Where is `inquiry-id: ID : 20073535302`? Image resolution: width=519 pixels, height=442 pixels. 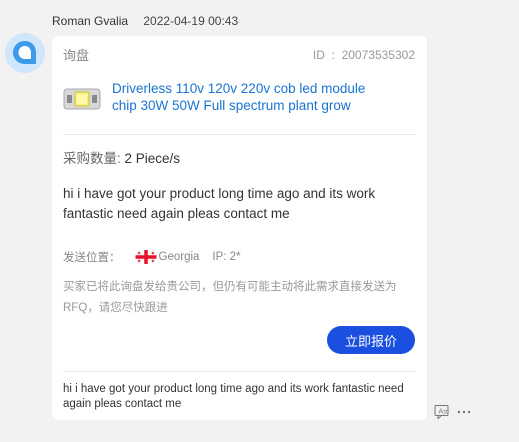 inquiry-id: ID : 20073535302 is located at coordinates (363, 54).